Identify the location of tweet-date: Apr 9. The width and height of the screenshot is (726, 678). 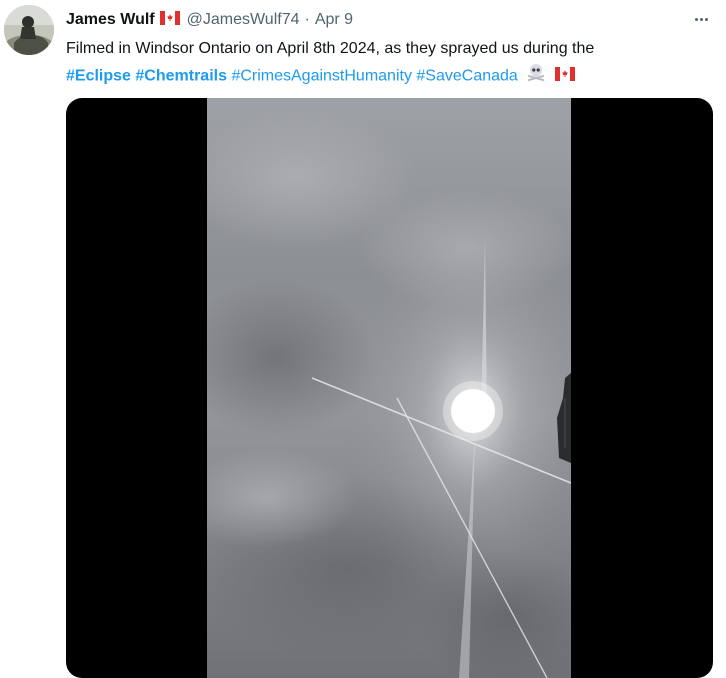
(334, 20).